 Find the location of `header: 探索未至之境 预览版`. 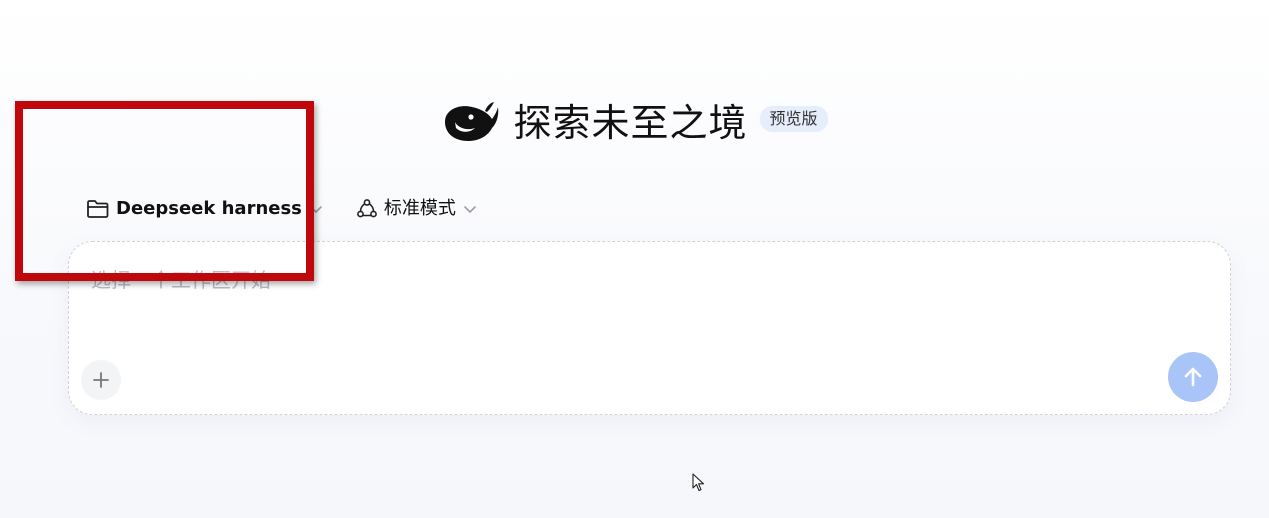

header: 探索未至之境 预览版 is located at coordinates (634, 123).